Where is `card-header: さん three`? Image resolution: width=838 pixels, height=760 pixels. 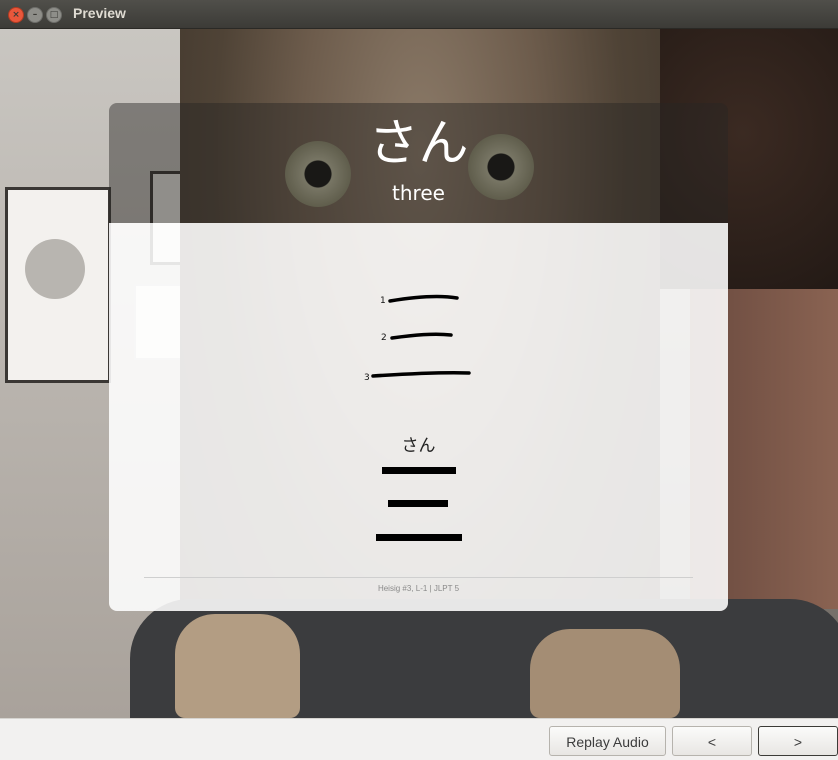
card-header: さん three is located at coordinates (418, 163).